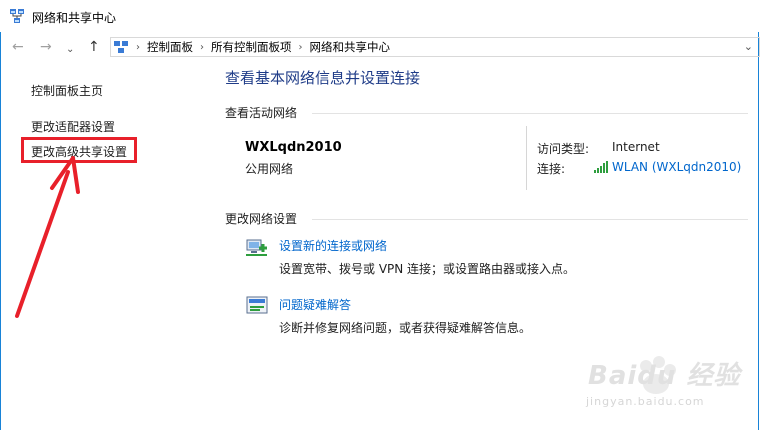 This screenshot has width=761, height=430. I want to click on up-arrow-icon: ↑, so click(94, 47).